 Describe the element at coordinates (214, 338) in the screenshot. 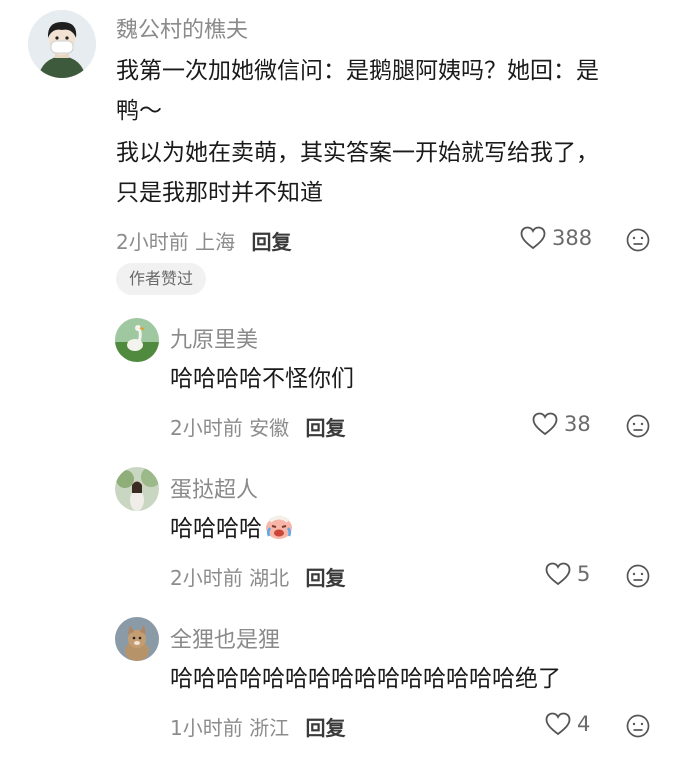

I see `username: 九原里美` at that location.